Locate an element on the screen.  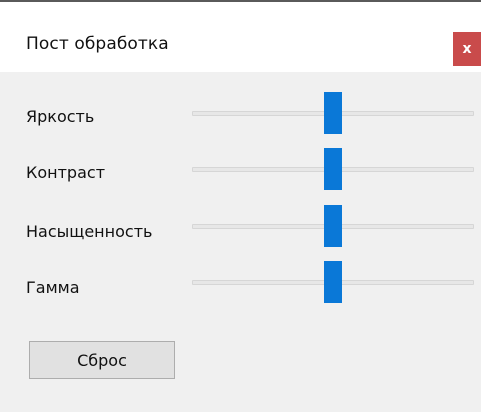
gamma-label: Гамма is located at coordinates (53, 287).